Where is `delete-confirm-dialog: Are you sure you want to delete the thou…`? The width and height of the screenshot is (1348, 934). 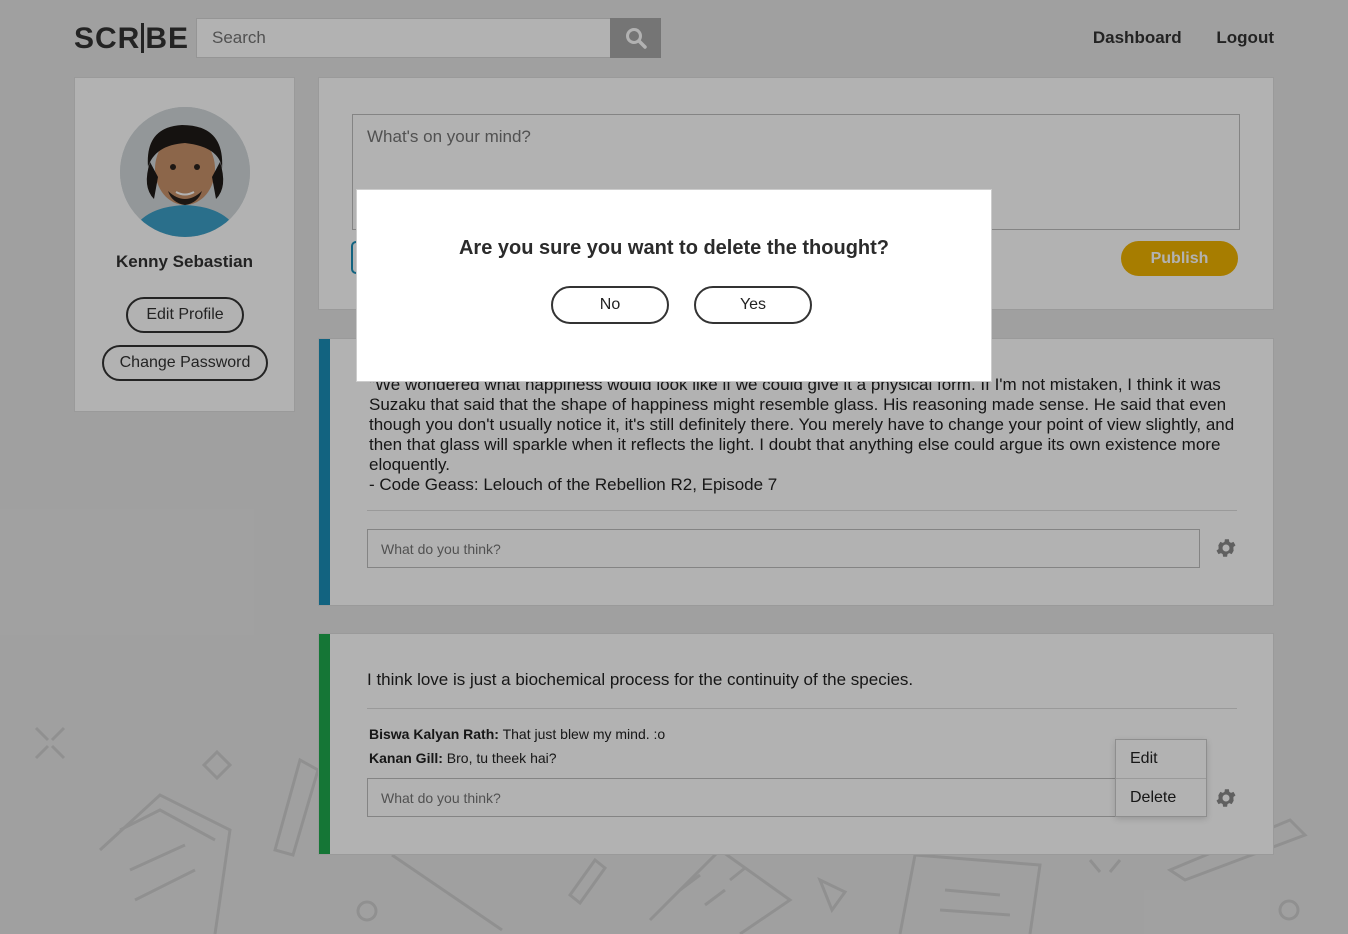 delete-confirm-dialog: Are you sure you want to delete the thou… is located at coordinates (674, 285).